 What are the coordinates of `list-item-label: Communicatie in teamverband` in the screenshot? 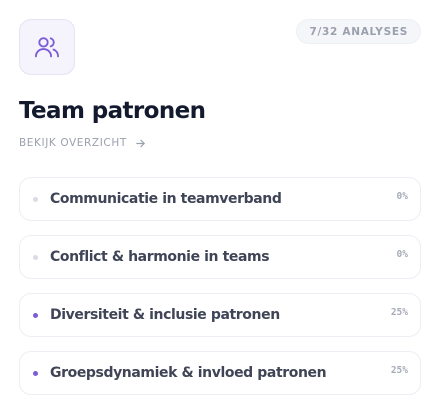 It's located at (166, 199).